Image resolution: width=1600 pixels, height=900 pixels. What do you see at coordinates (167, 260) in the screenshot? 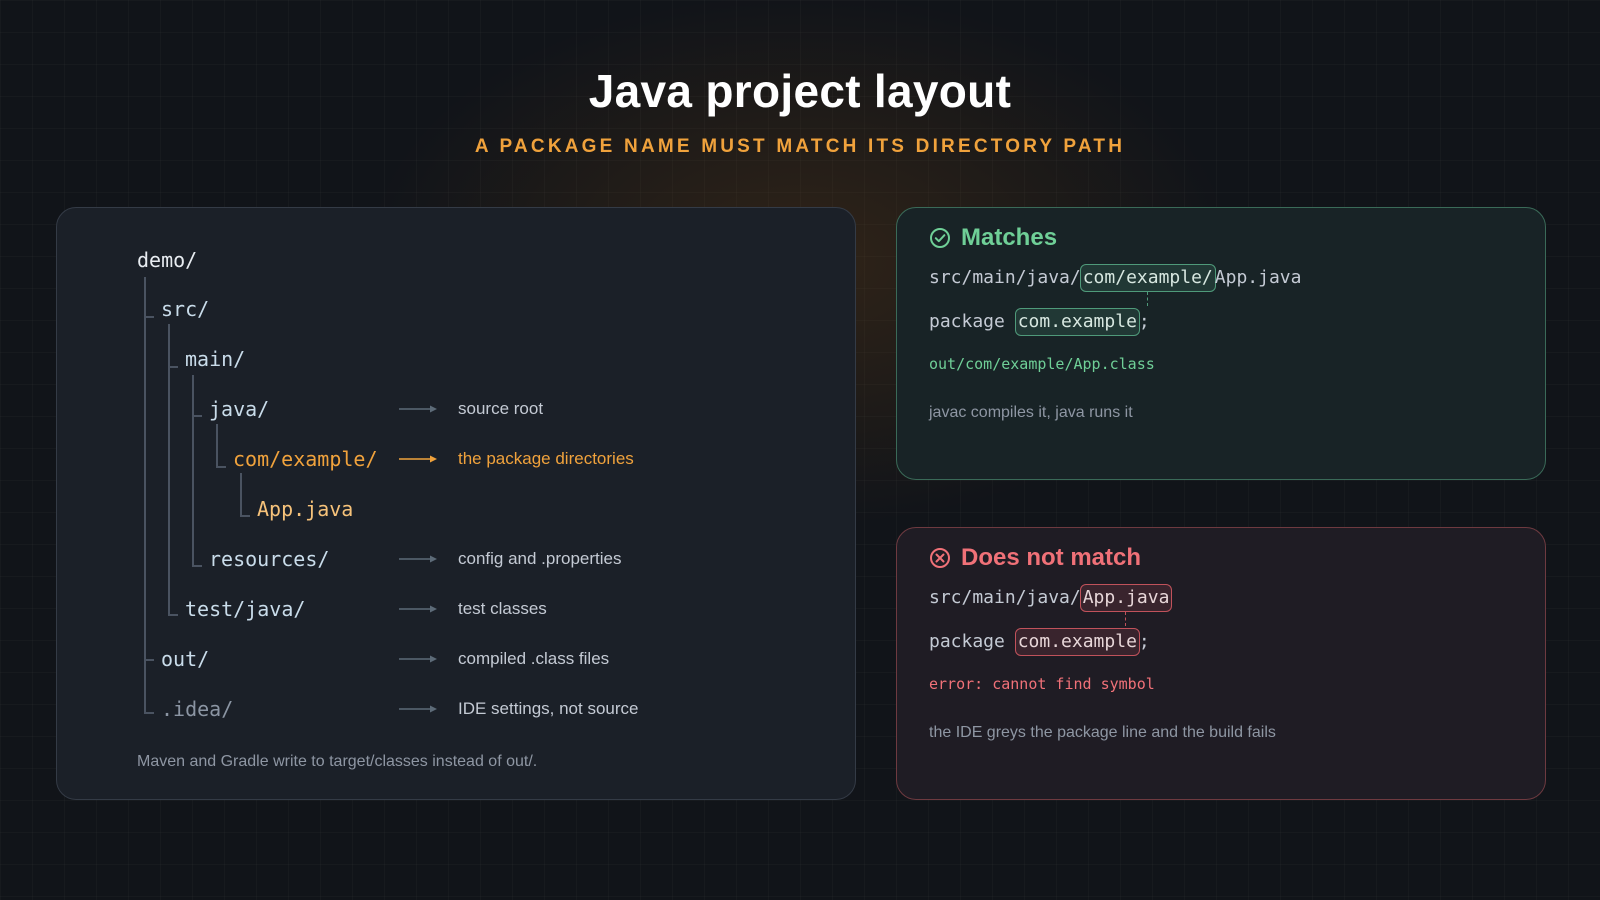
I see `tree-node-demo: demo/` at bounding box center [167, 260].